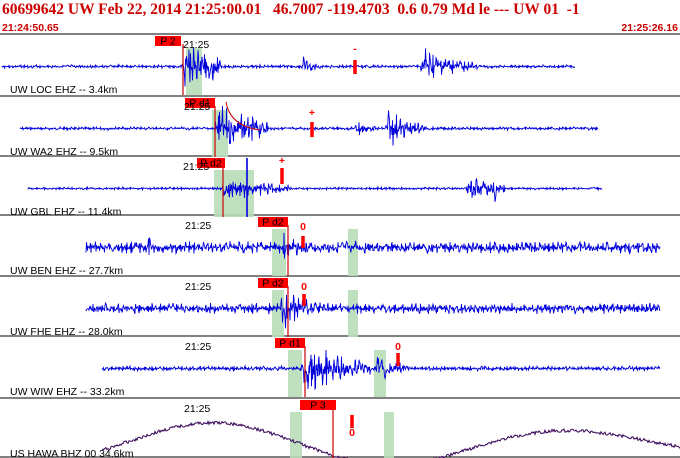  I want to click on station-label: UW BEN EHZ -- 27.7km, so click(66, 271).